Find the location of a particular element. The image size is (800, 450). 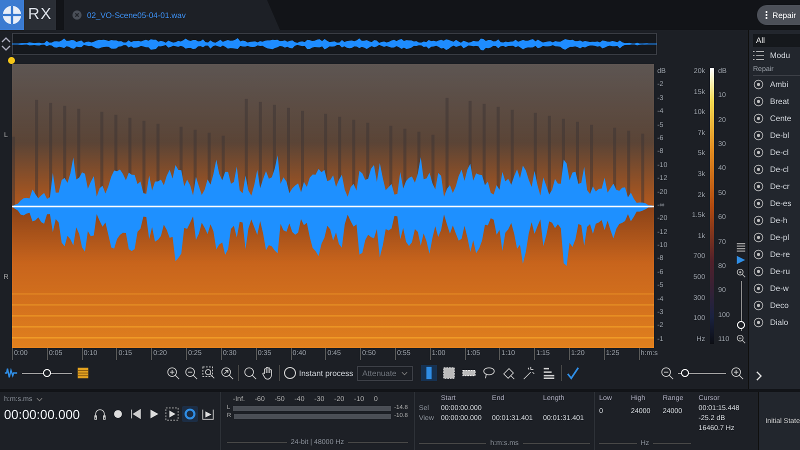

play-selection-button is located at coordinates (172, 414).